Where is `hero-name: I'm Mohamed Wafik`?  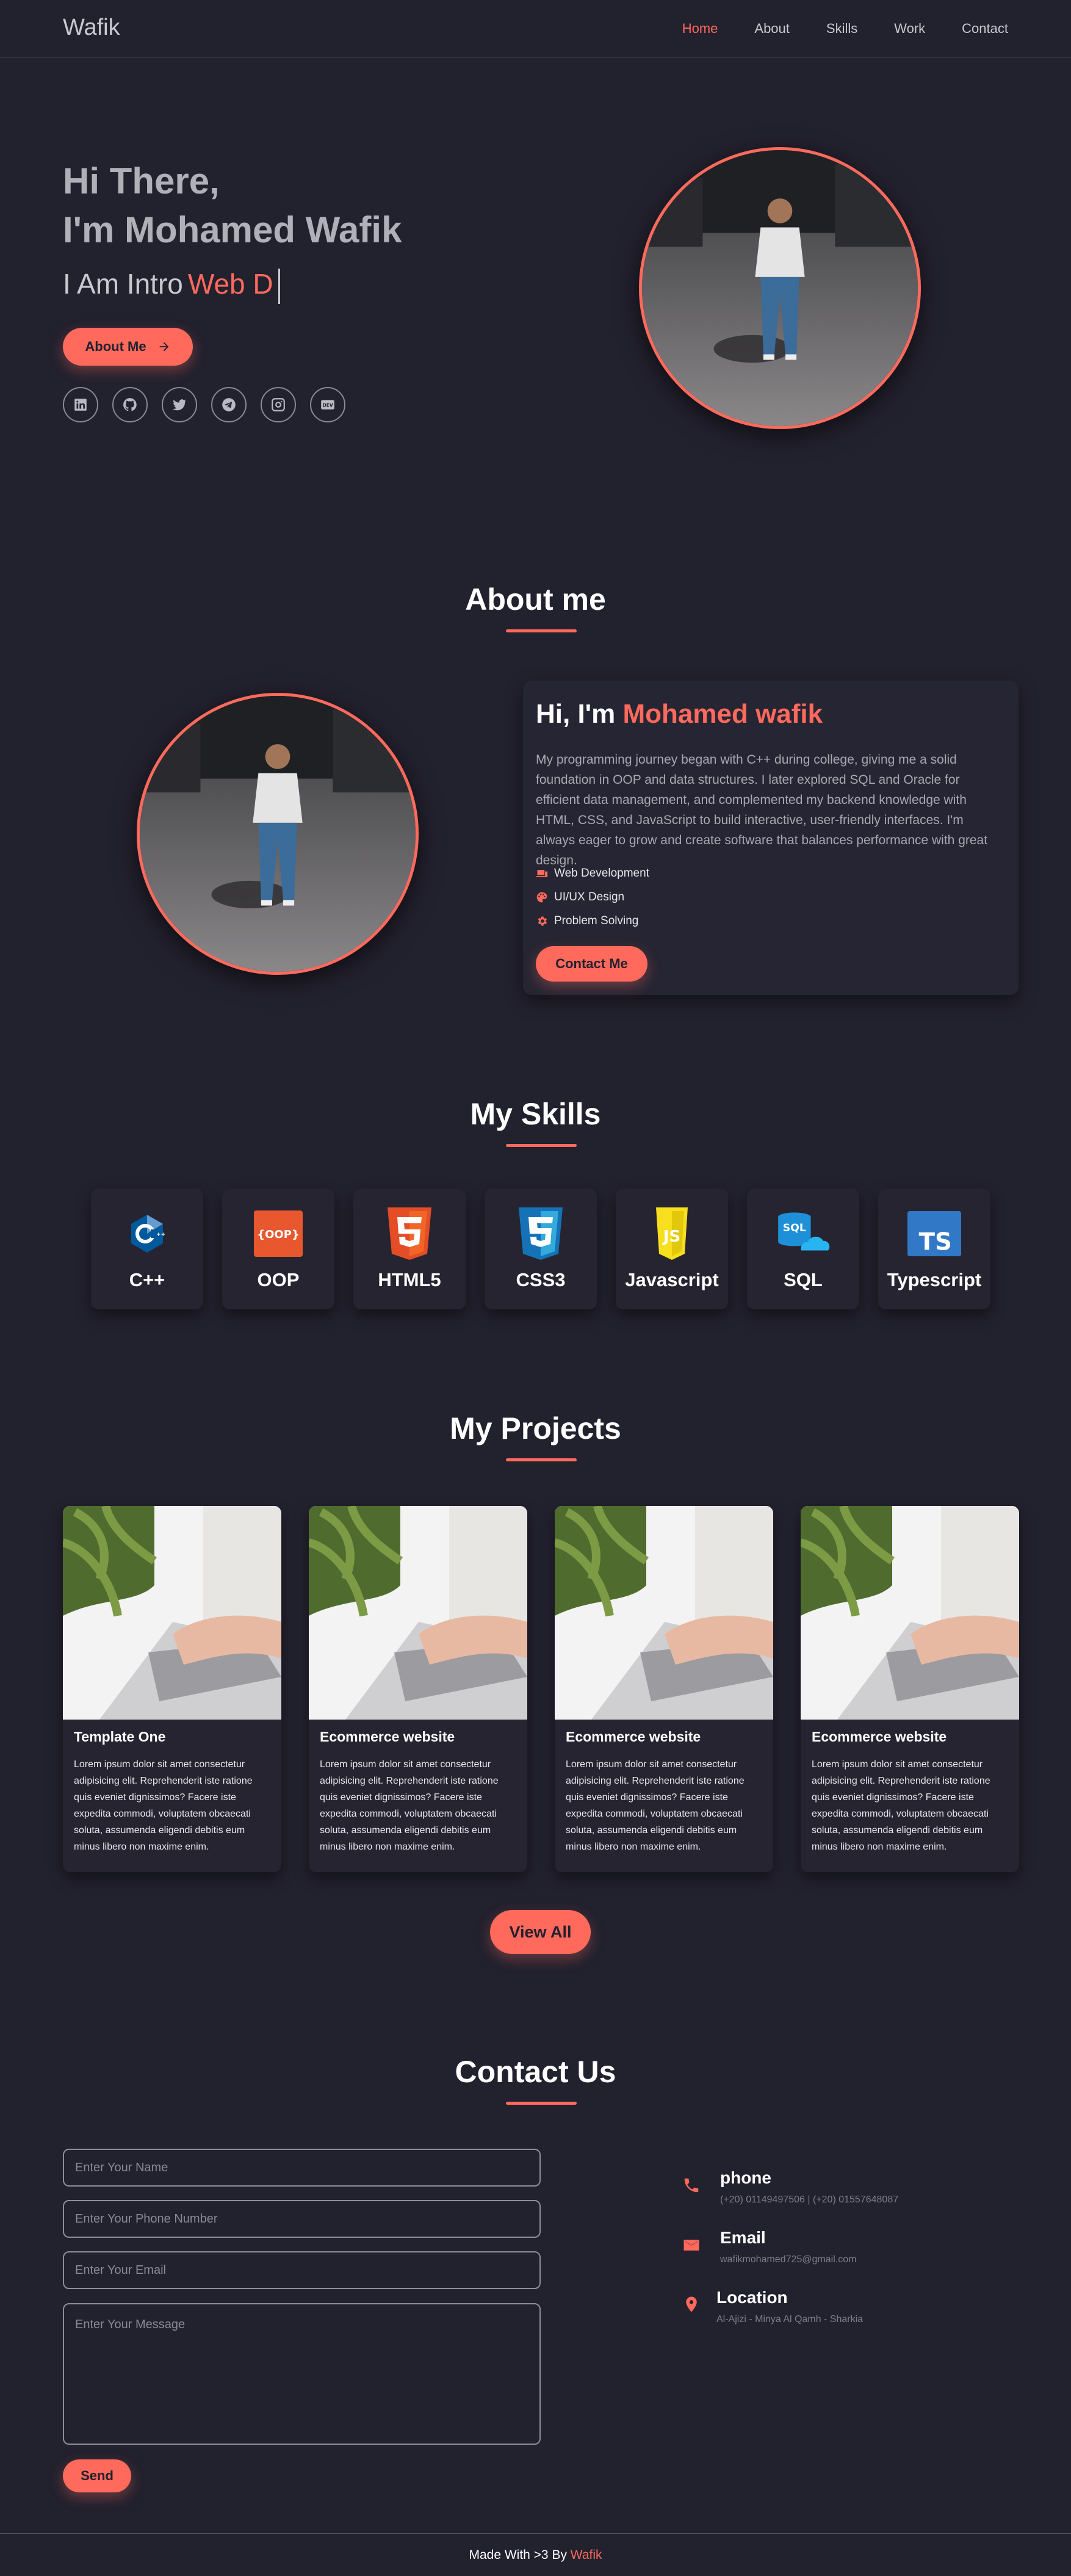 hero-name: I'm Mohamed Wafik is located at coordinates (232, 229).